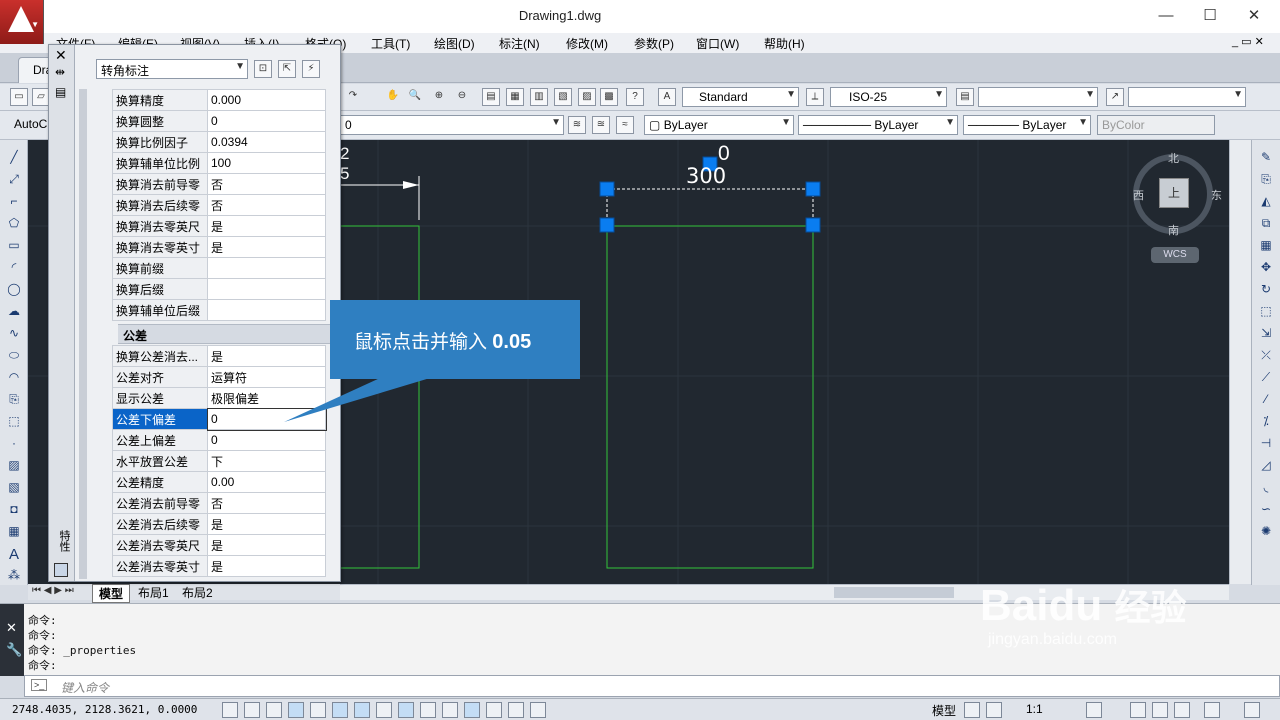  I want to click on ortho-mode-icon, so click(296, 710).